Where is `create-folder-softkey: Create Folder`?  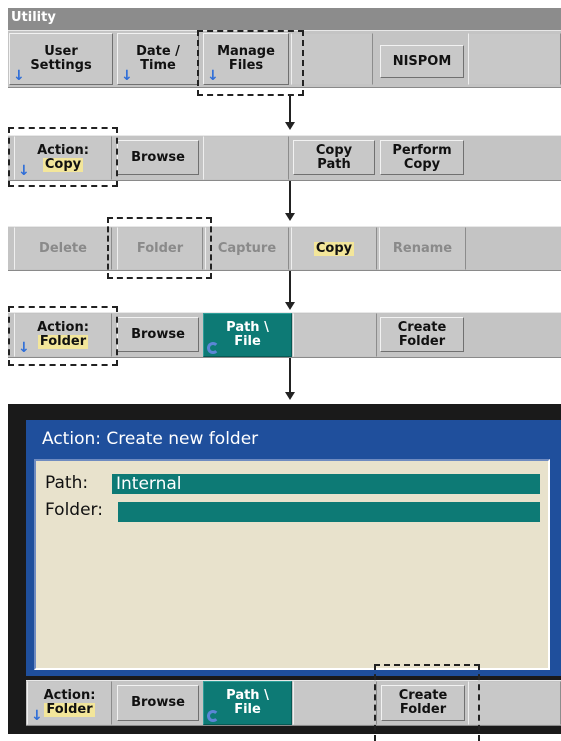 create-folder-softkey: Create Folder is located at coordinates (422, 334).